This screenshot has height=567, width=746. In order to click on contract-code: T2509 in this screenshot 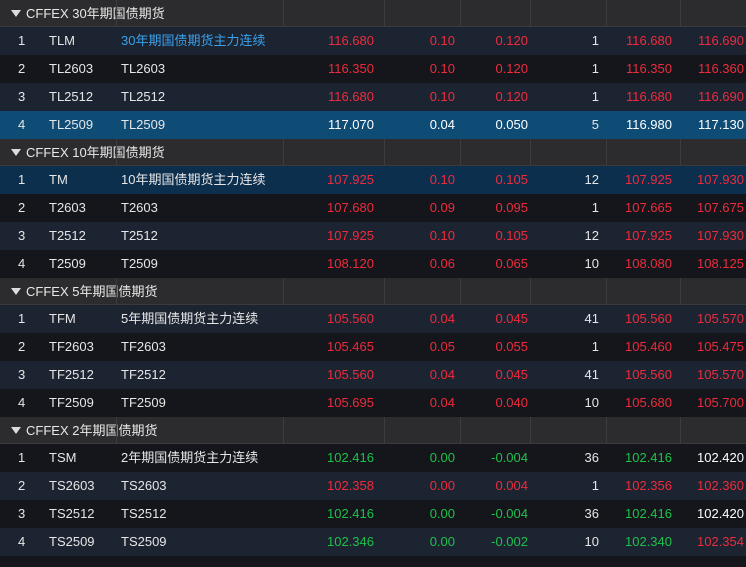, I will do `click(67, 263)`.